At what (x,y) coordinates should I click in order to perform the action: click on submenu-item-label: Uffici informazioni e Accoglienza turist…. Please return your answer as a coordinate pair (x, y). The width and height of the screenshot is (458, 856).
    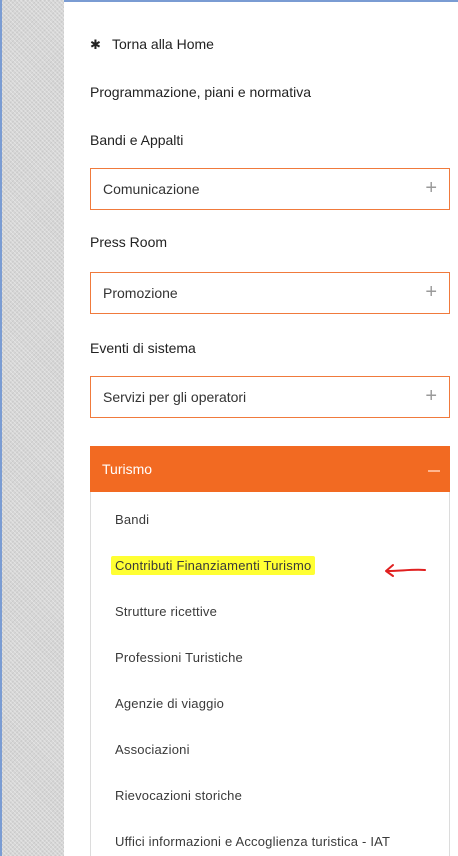
    Looking at the image, I should click on (253, 841).